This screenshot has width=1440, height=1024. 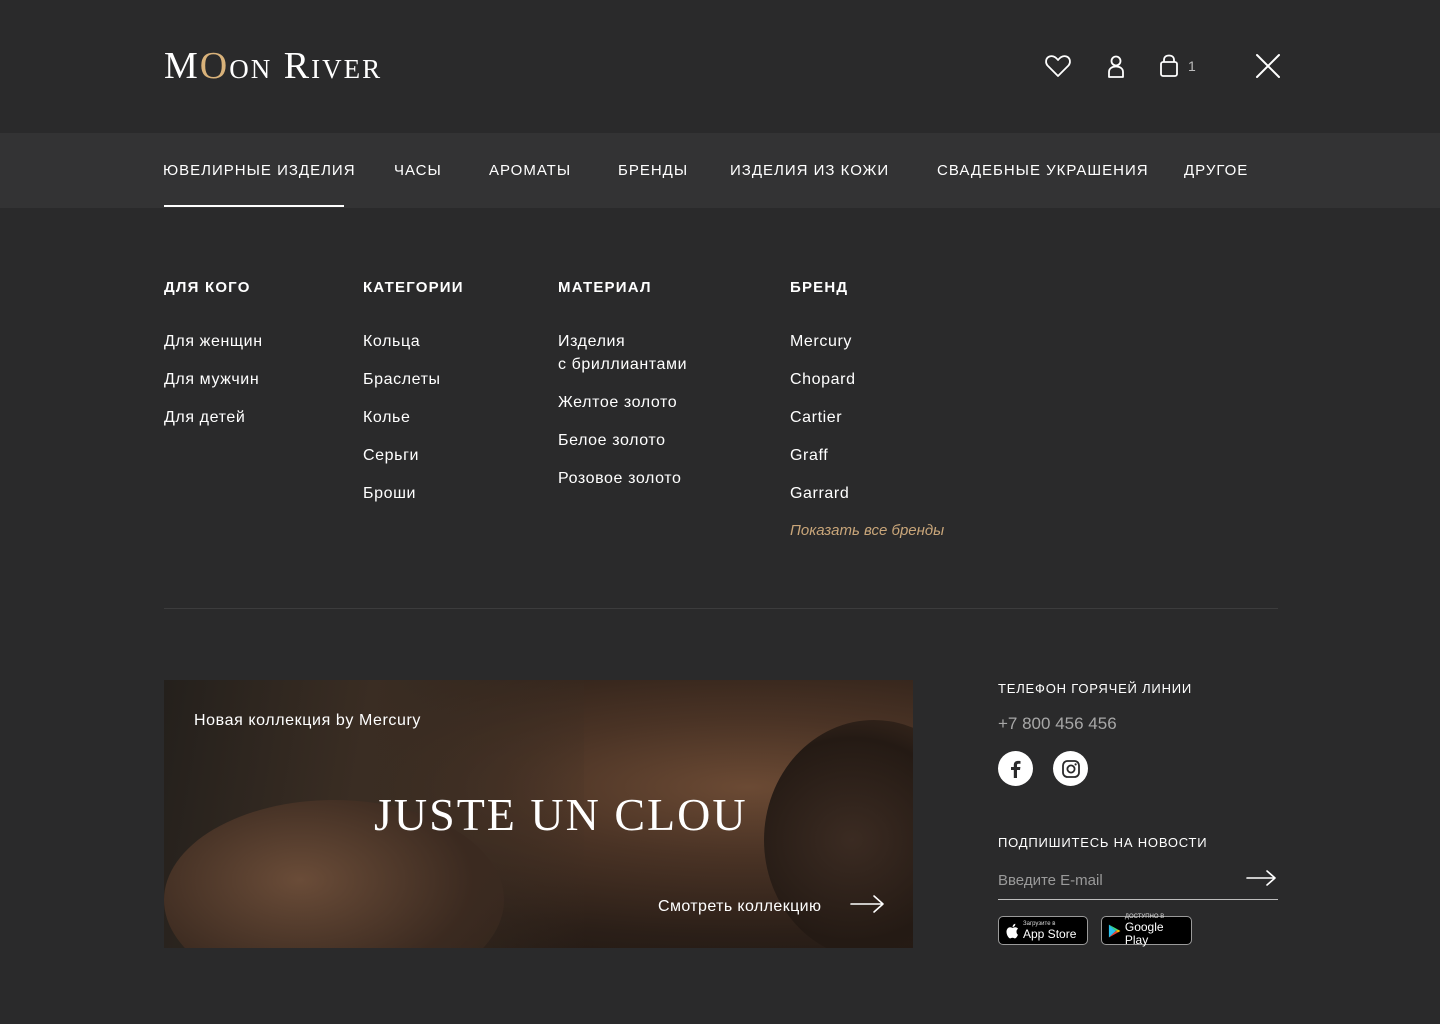 I want to click on column-title-categories: КАТЕГОРИИ, so click(x=413, y=287).